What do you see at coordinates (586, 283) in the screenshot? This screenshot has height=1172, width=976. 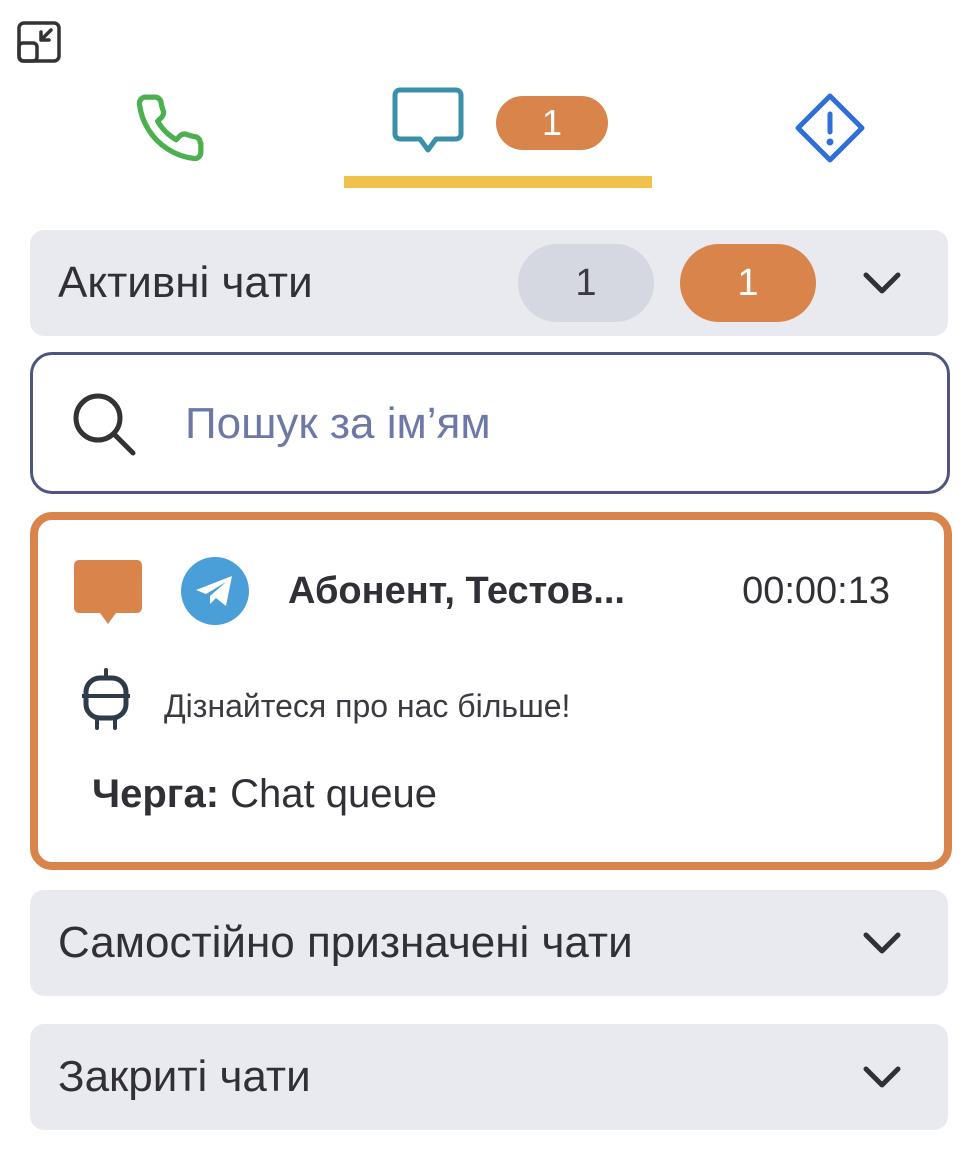 I see `active-count-badge: 1` at bounding box center [586, 283].